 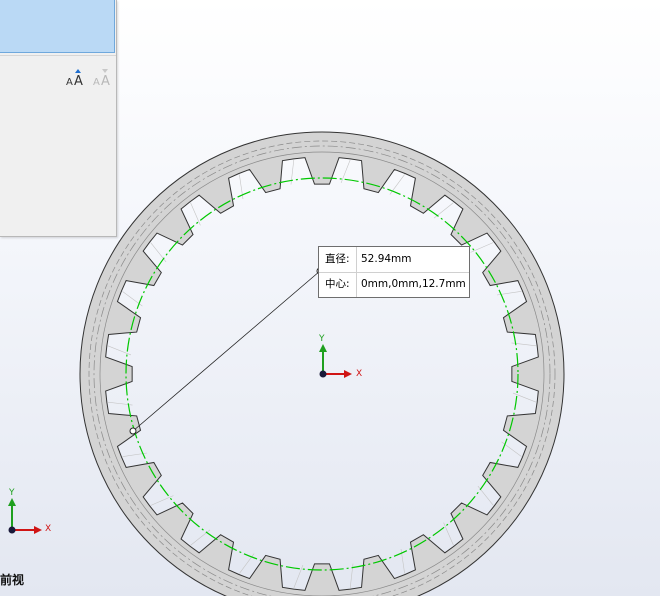 I want to click on tooltip-row-diameter: 直径: 52.94mm, so click(x=394, y=260).